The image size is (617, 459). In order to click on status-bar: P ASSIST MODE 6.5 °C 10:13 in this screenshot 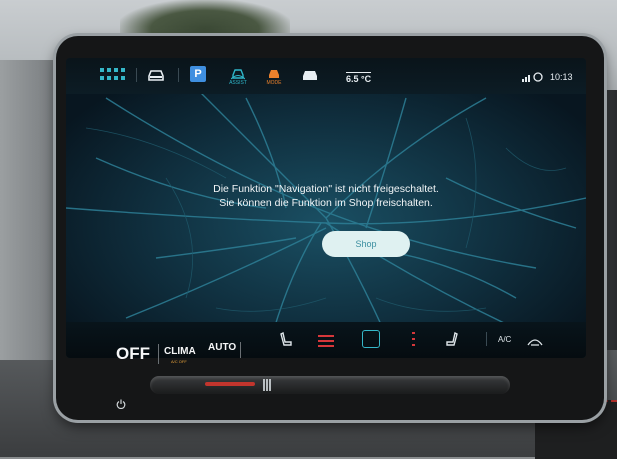, I will do `click(326, 76)`.